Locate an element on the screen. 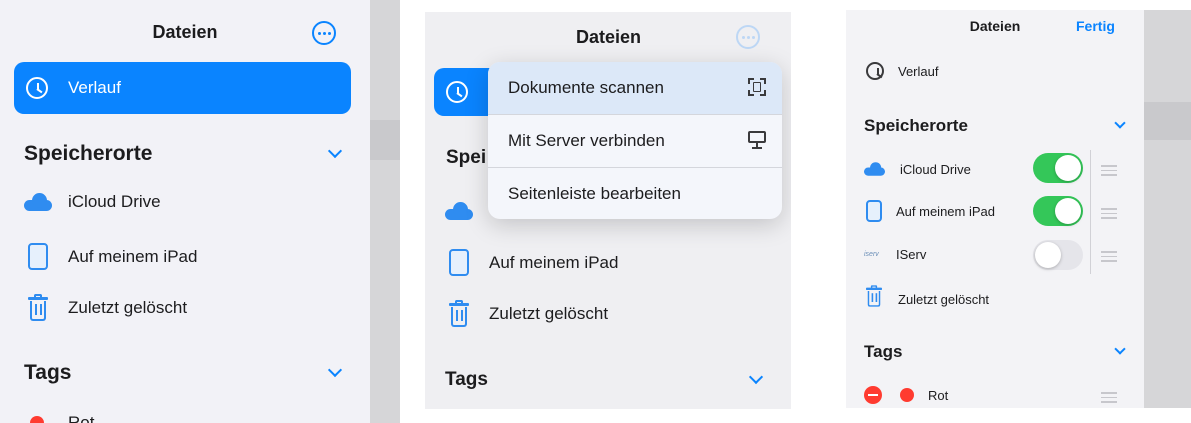 Image resolution: width=1191 pixels, height=423 pixels. toggle-icloud-drive is located at coordinates (1058, 168).